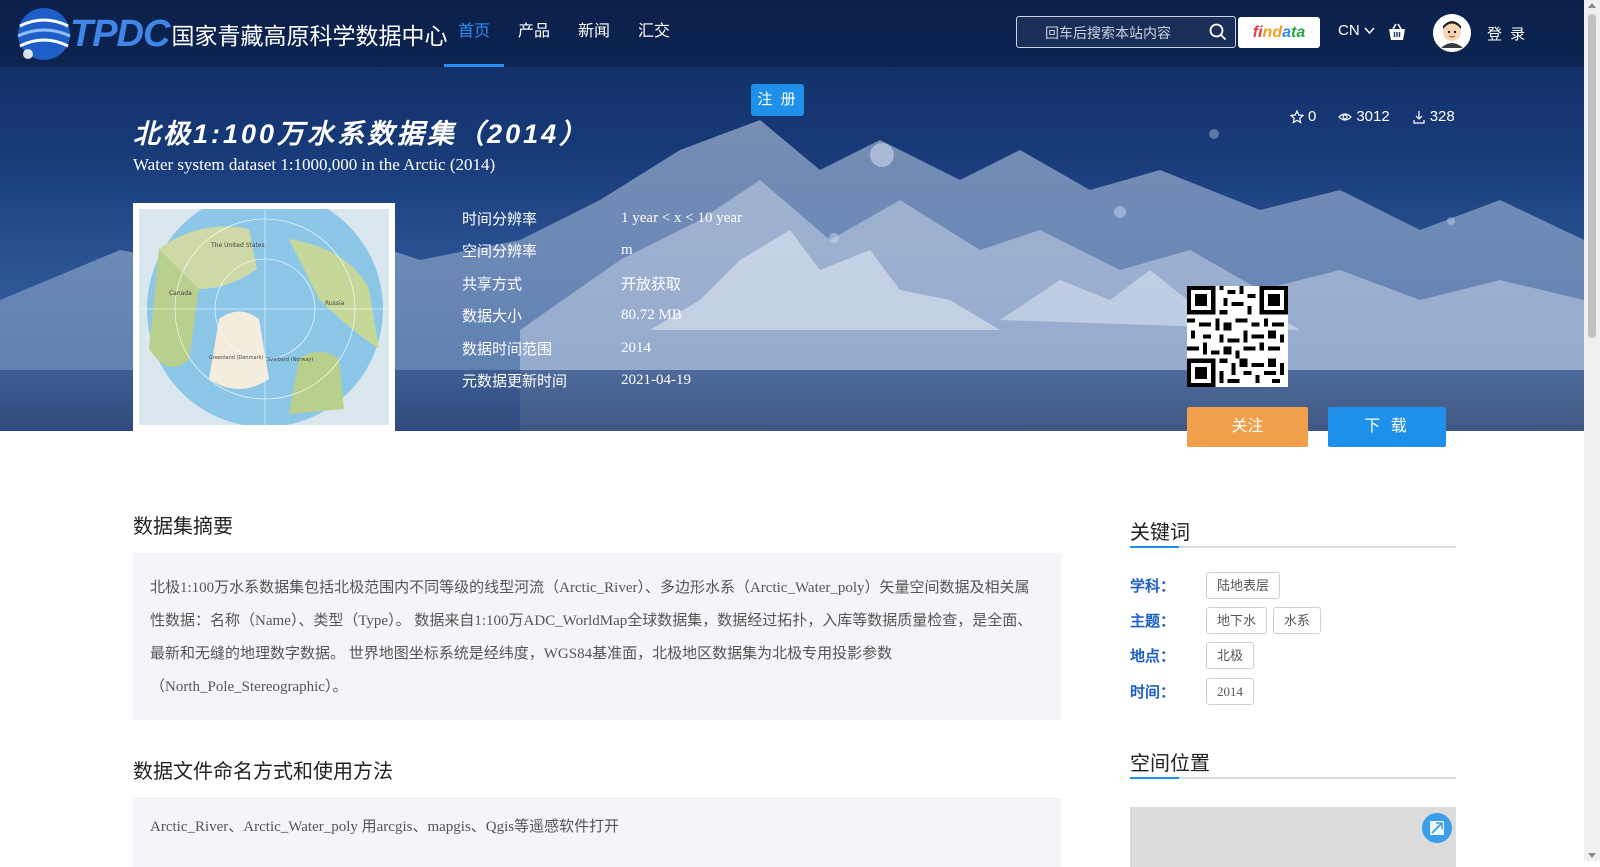  What do you see at coordinates (1592, 855) in the screenshot?
I see `scroll-down-arrow` at bounding box center [1592, 855].